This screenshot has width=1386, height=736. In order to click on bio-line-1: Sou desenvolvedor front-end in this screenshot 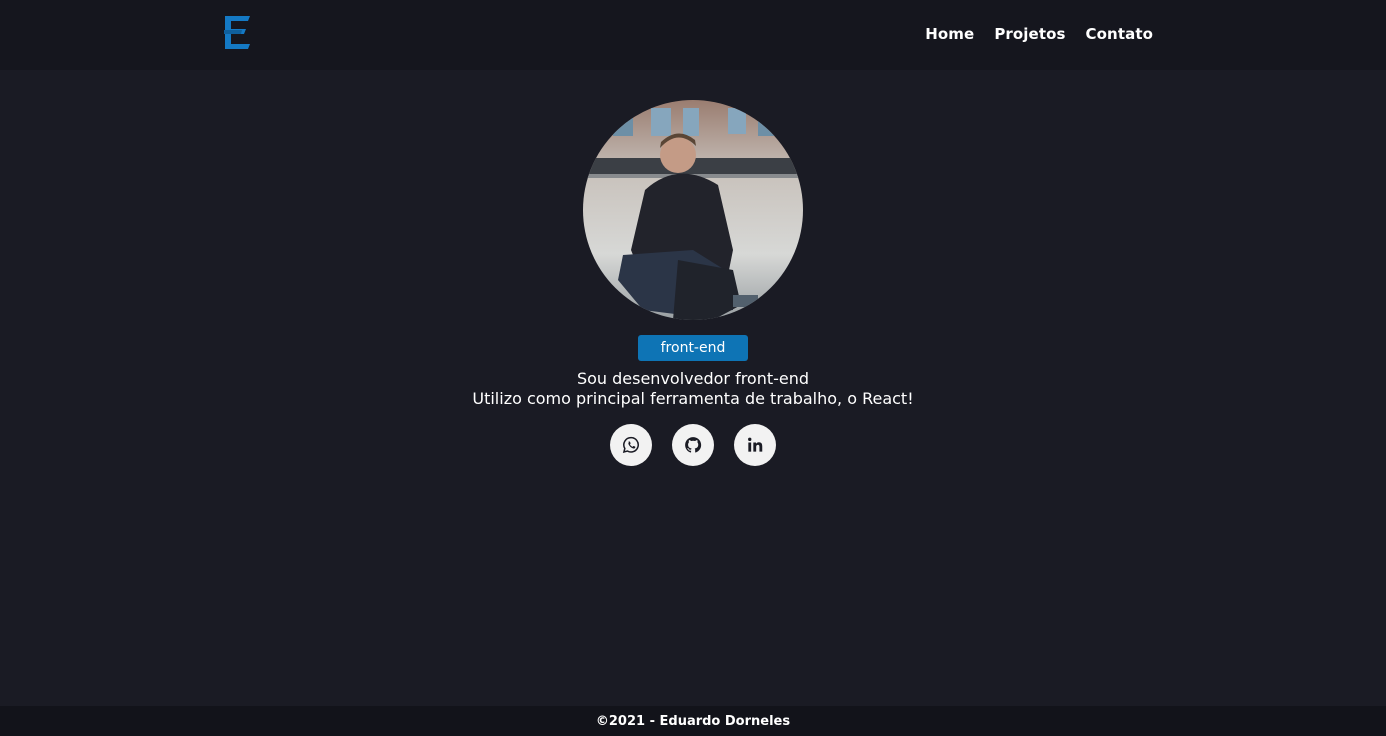, I will do `click(693, 378)`.